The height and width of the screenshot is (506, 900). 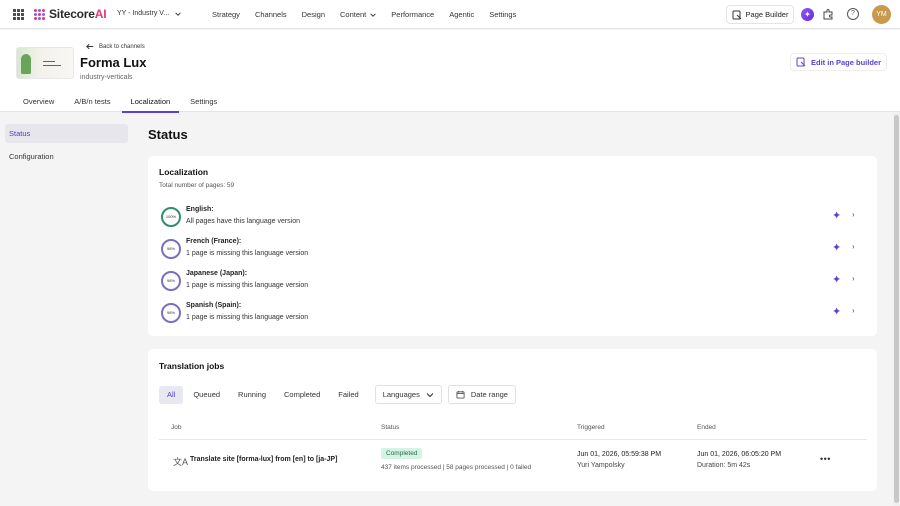 I want to click on edit-label: Edit in Page builder, so click(x=846, y=62).